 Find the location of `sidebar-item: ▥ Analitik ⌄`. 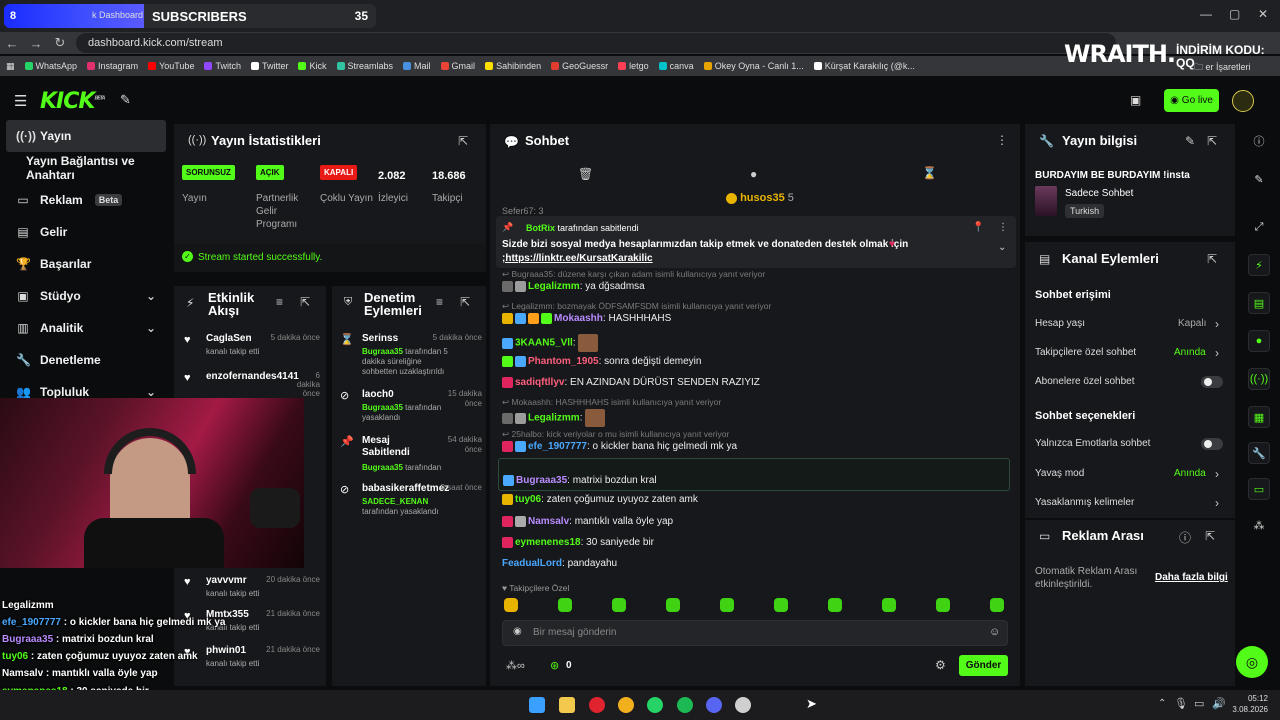

sidebar-item: ▥ Analitik ⌄ is located at coordinates (86, 328).